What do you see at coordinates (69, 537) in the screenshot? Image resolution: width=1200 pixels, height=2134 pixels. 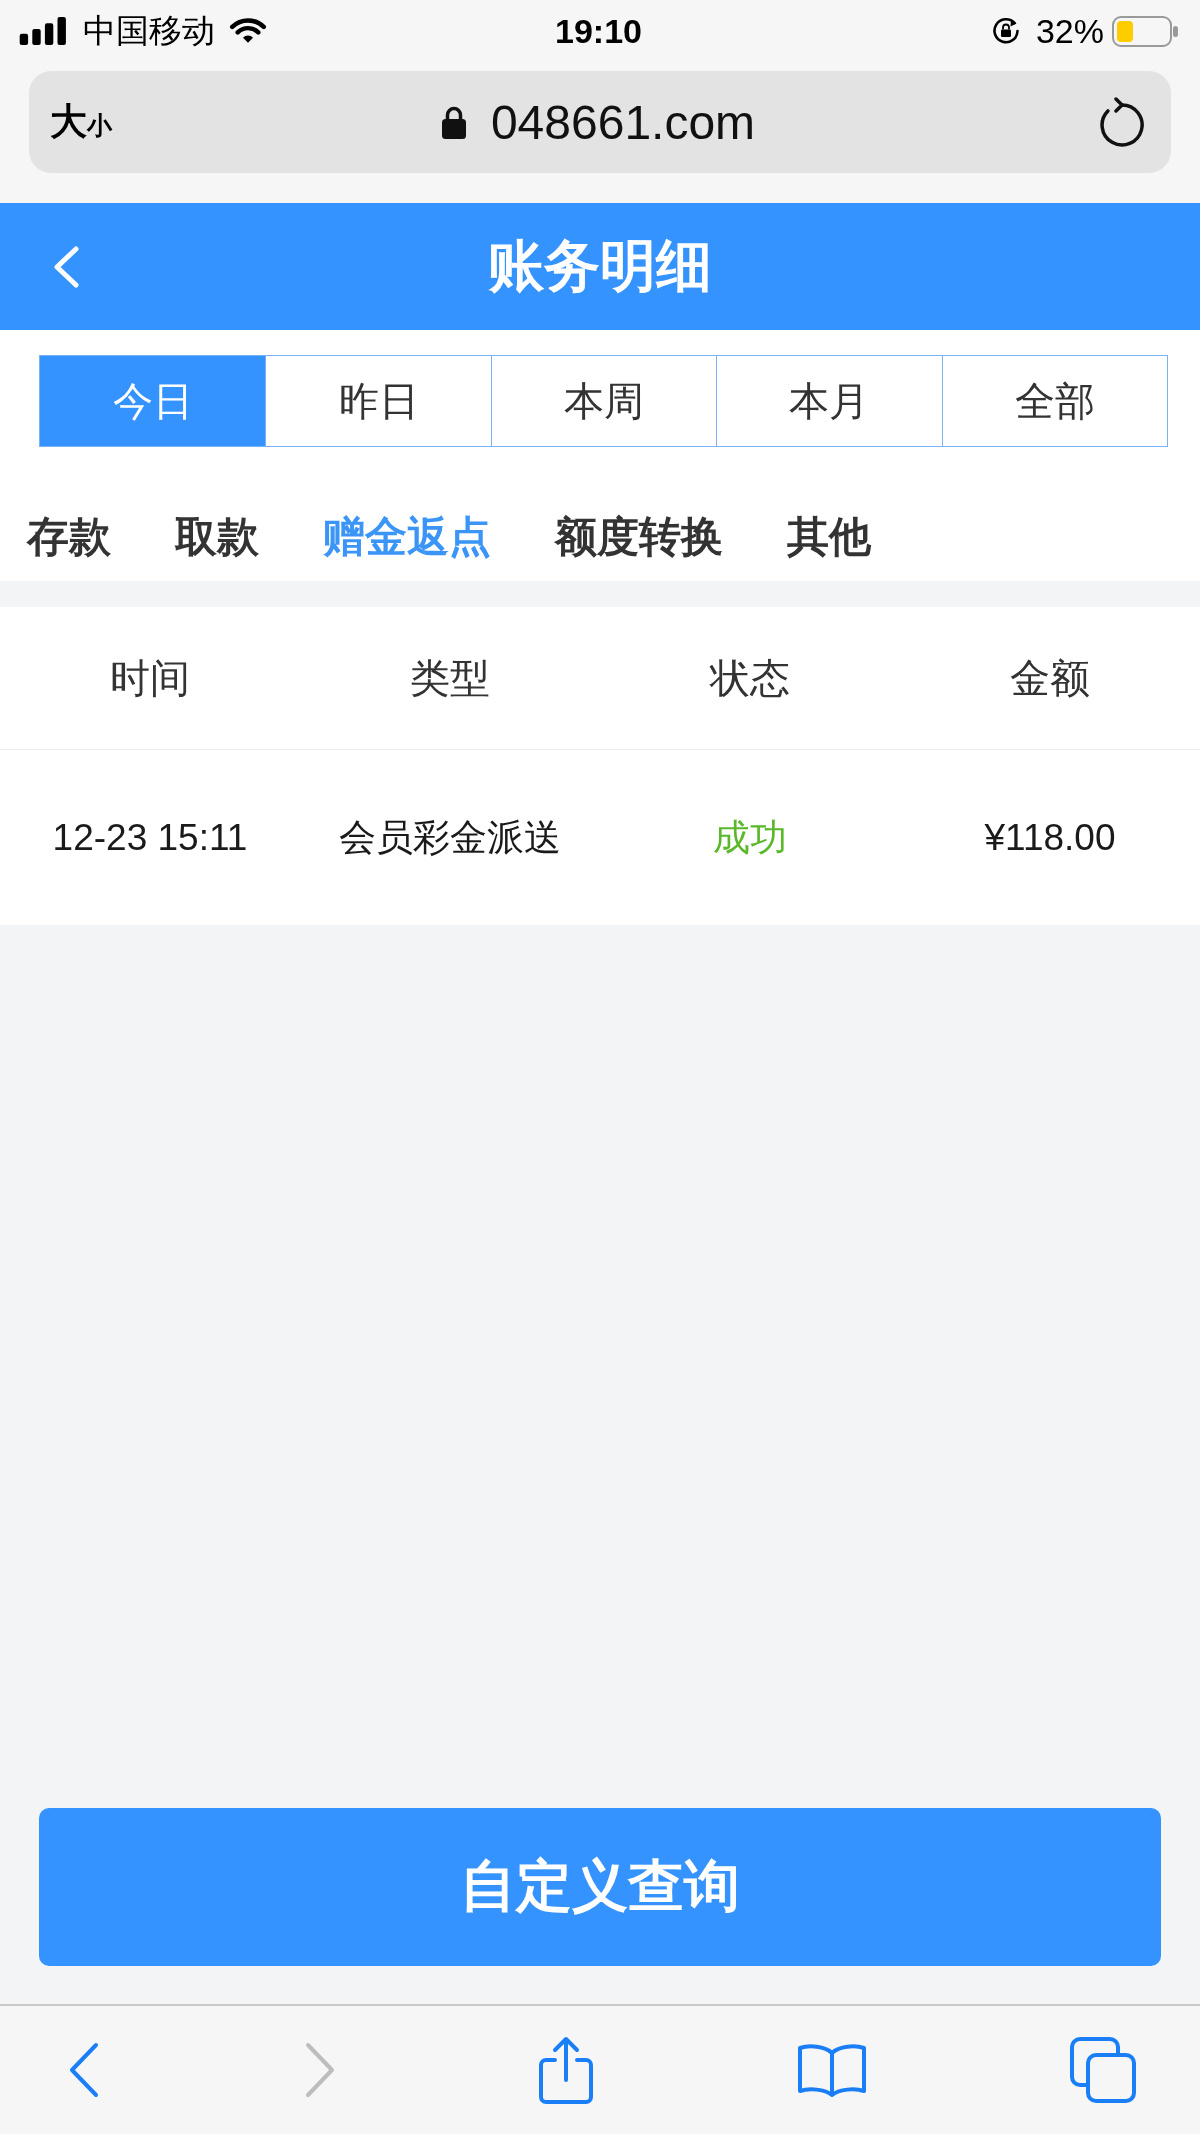 I see `category-tab: 存款` at bounding box center [69, 537].